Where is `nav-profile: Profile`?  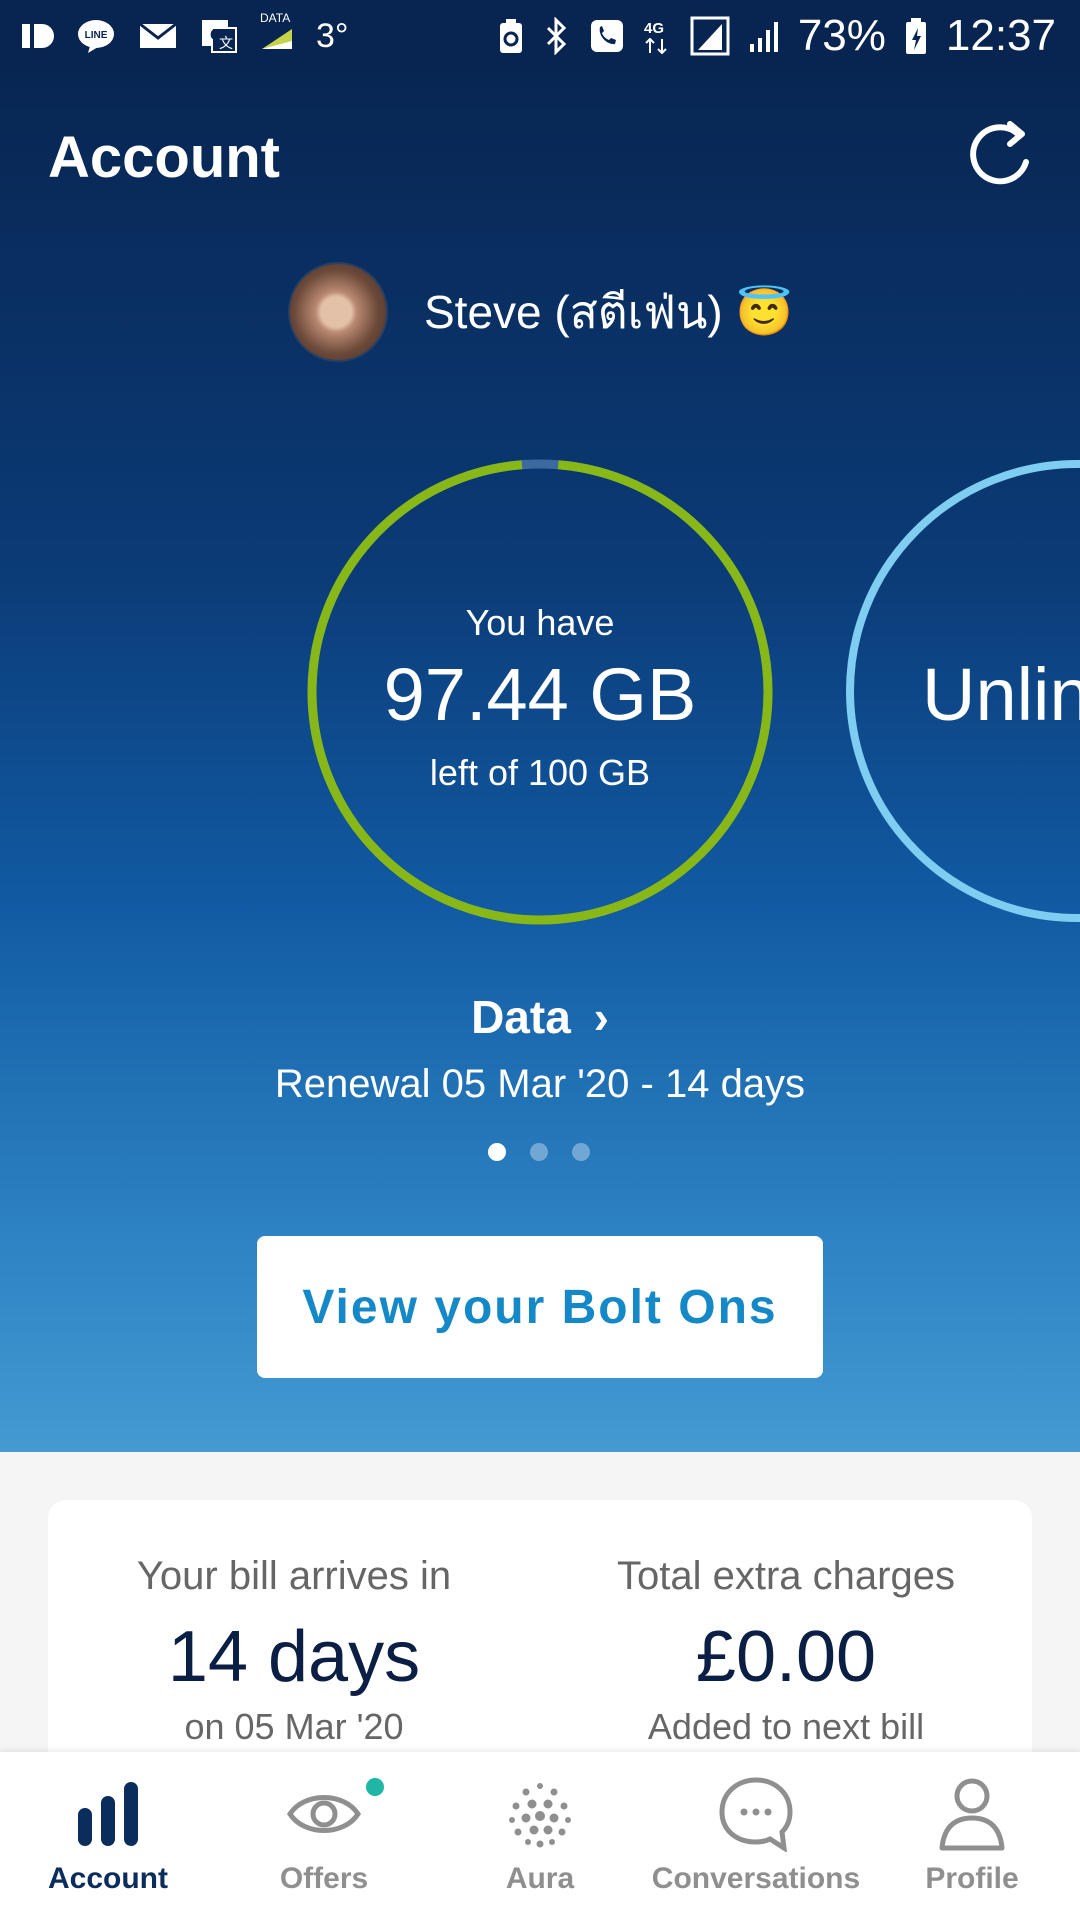
nav-profile: Profile is located at coordinates (972, 1836).